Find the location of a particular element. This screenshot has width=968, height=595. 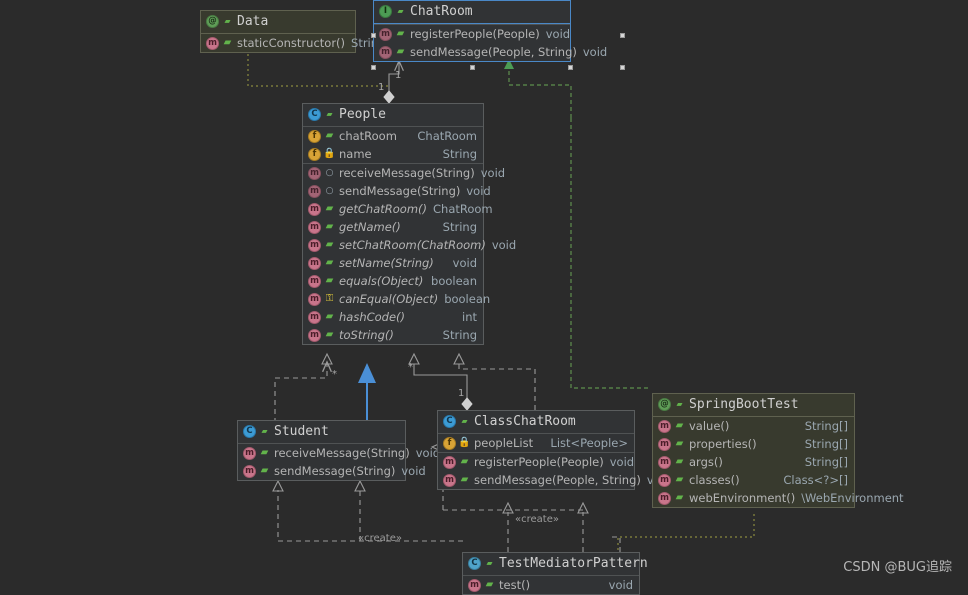

field-icon: f is located at coordinates (314, 154).